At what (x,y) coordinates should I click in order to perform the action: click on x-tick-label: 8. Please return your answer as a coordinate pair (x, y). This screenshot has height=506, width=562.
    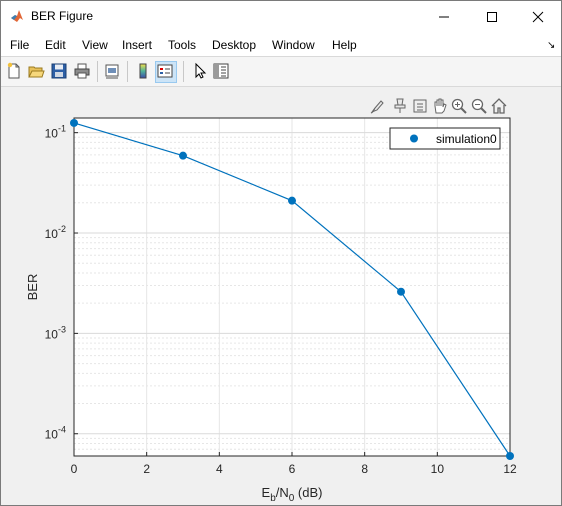
    Looking at the image, I should click on (364, 469).